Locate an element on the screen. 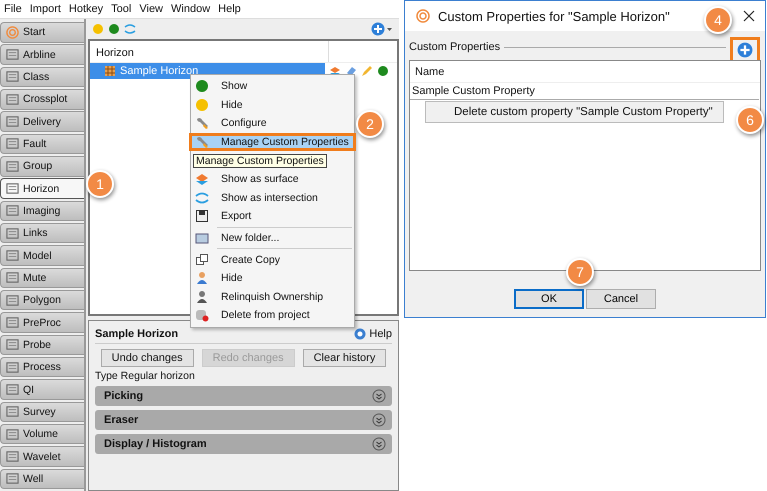 The height and width of the screenshot is (491, 767). sidebar-tab: Start is located at coordinates (42, 32).